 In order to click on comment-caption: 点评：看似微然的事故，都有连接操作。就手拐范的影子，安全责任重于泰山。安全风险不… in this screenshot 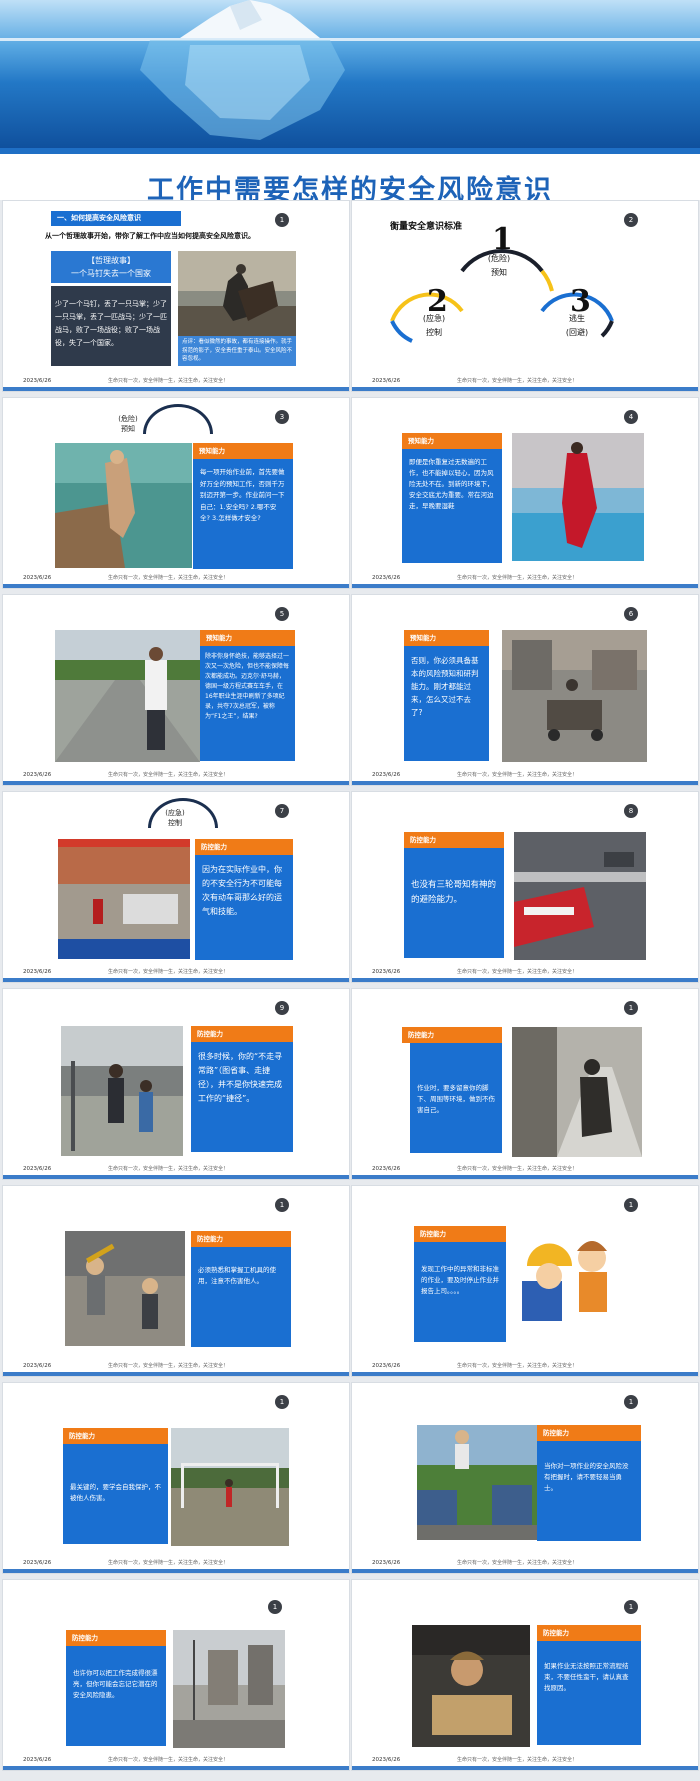, I will do `click(237, 351)`.